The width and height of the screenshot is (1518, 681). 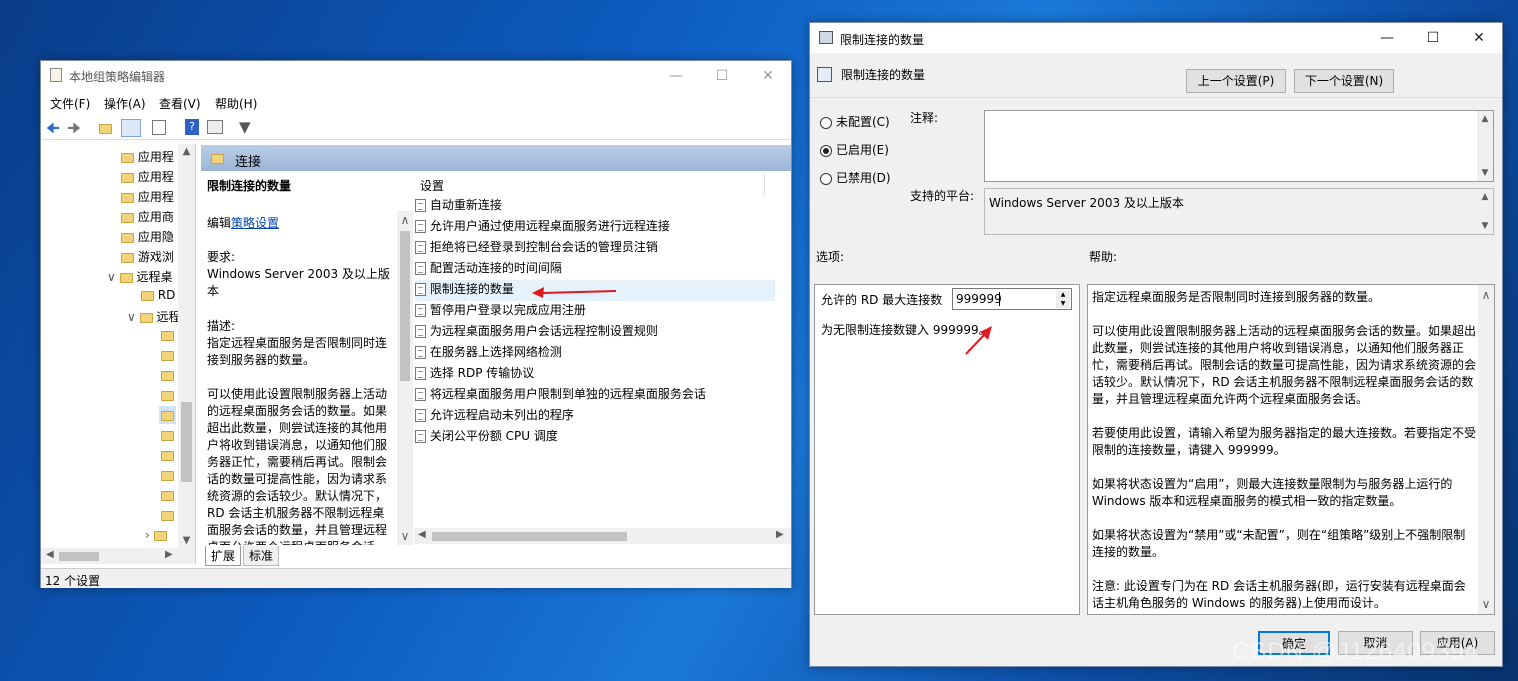 I want to click on max-connections-spinbox: 999999 ▲ ▼, so click(x=1012, y=299).